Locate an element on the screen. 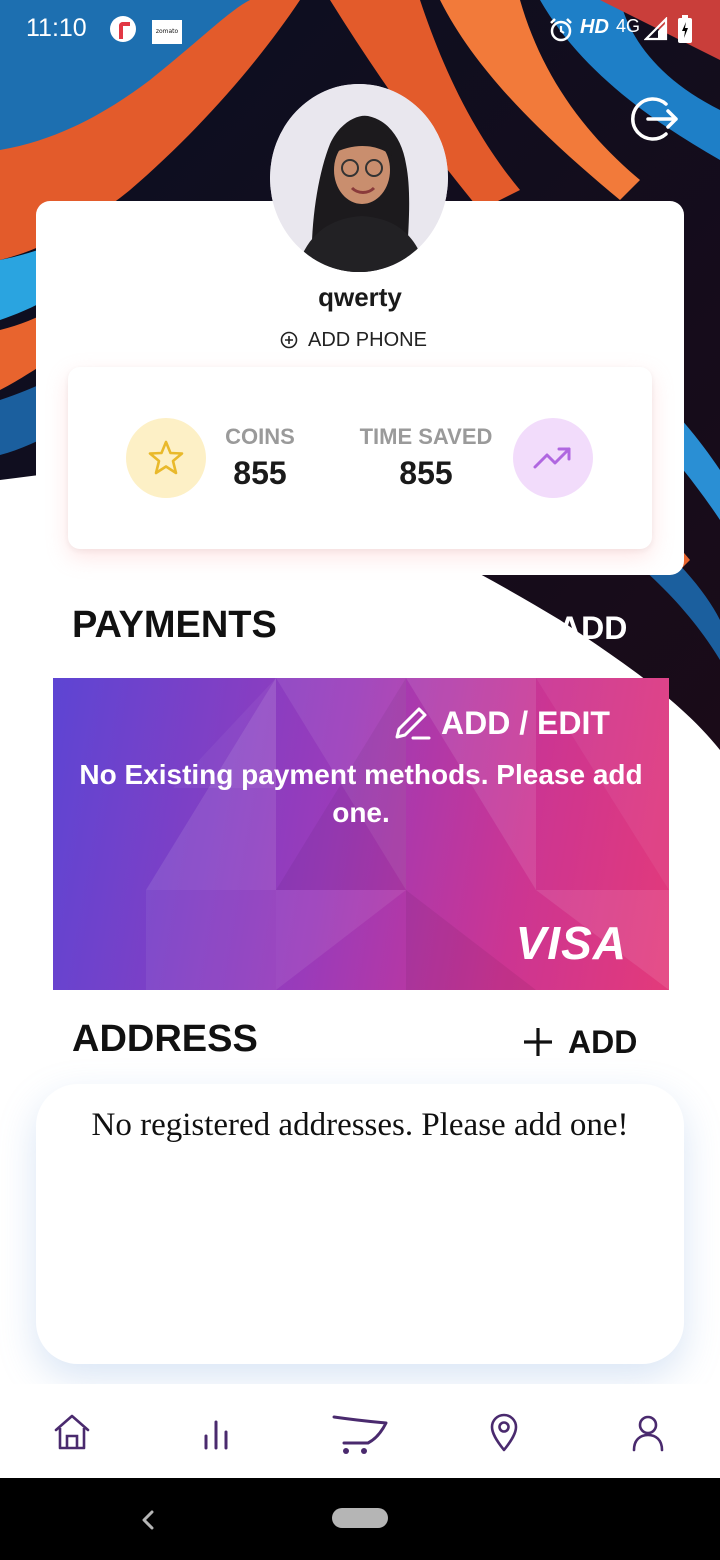 This screenshot has width=720, height=1560. nav-profile is located at coordinates (648, 1432).